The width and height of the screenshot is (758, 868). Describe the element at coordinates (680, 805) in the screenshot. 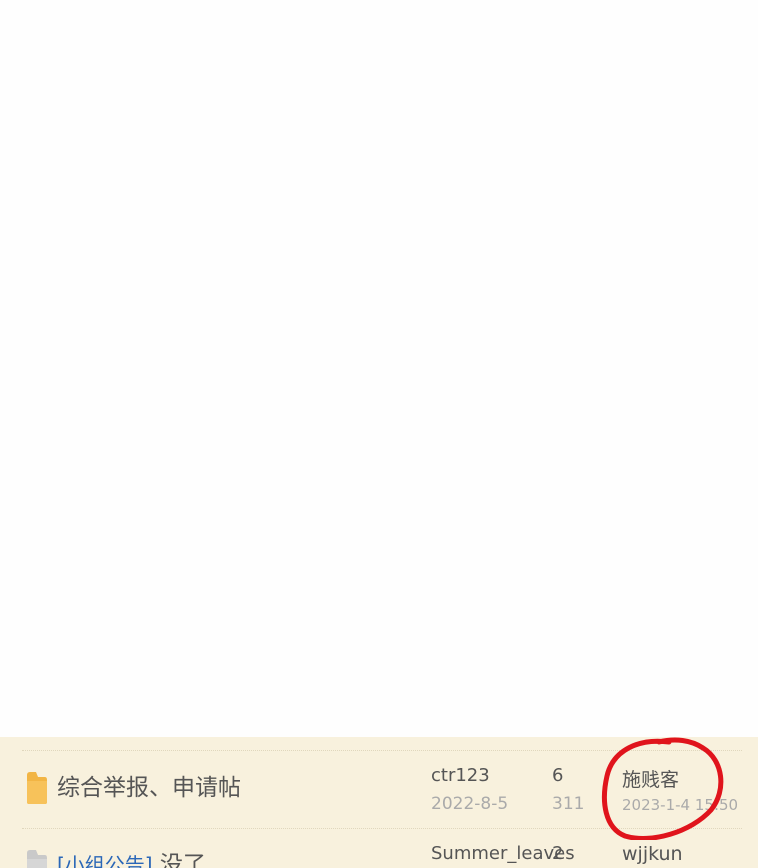

I see `thread-last-post-date: 2023-1-4 15:50` at that location.